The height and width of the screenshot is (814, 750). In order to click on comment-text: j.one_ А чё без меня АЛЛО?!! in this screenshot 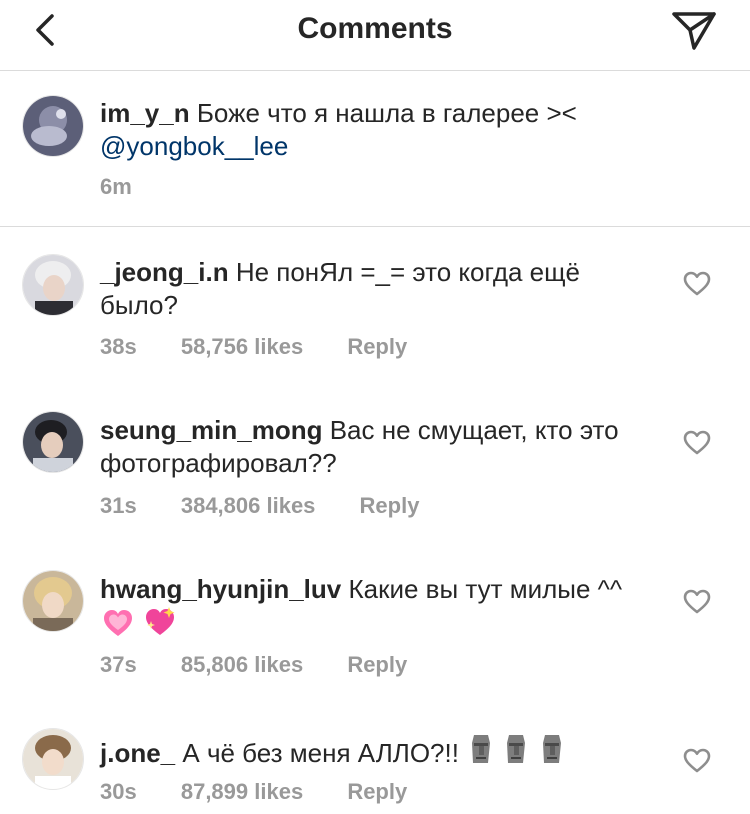, I will do `click(380, 751)`.